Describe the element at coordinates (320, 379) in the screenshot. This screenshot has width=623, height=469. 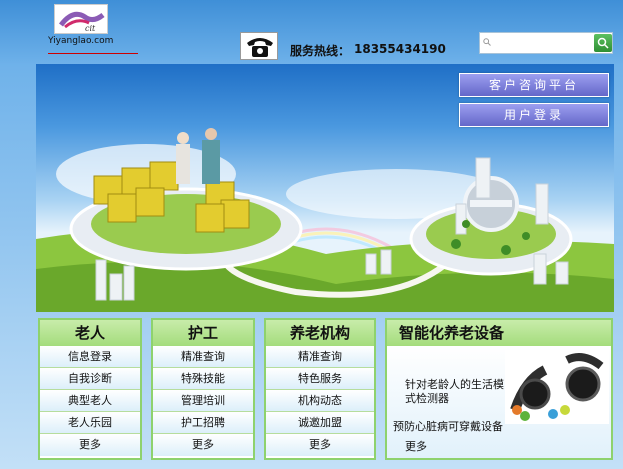
I see `institution-special-service-link: 特色服务` at that location.